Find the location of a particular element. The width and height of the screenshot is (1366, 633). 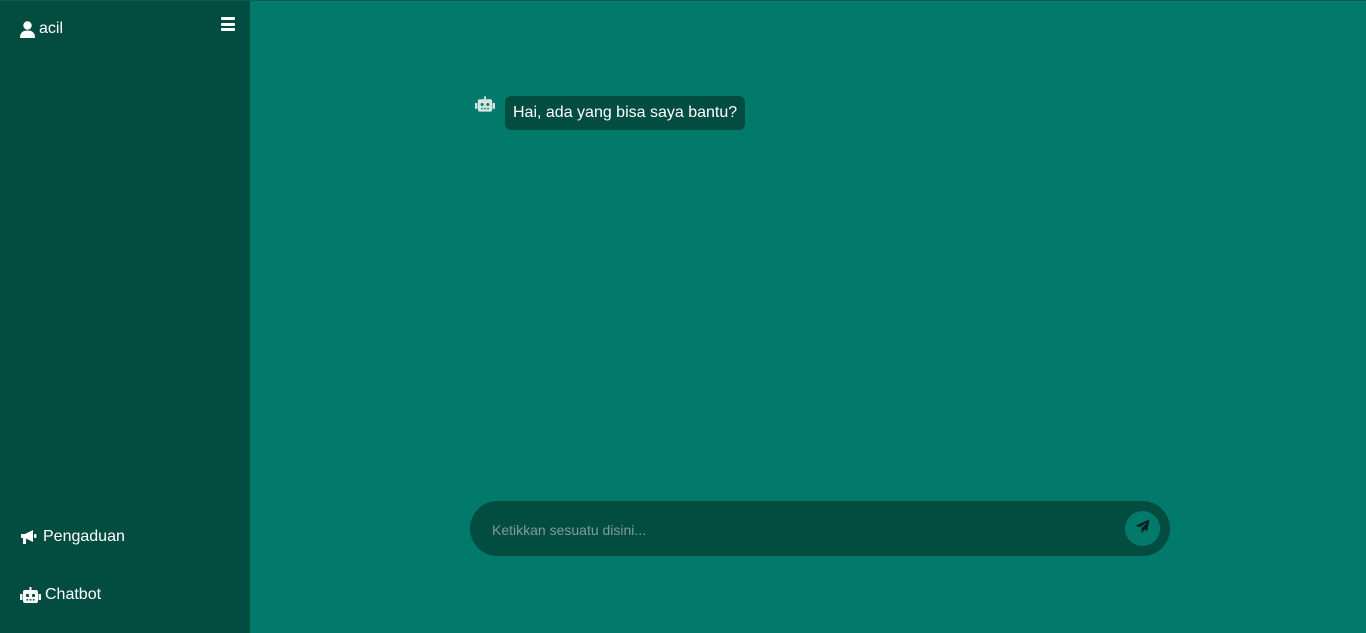

message-bubble: Hai, ada yang bisa saya bantu? is located at coordinates (625, 113).